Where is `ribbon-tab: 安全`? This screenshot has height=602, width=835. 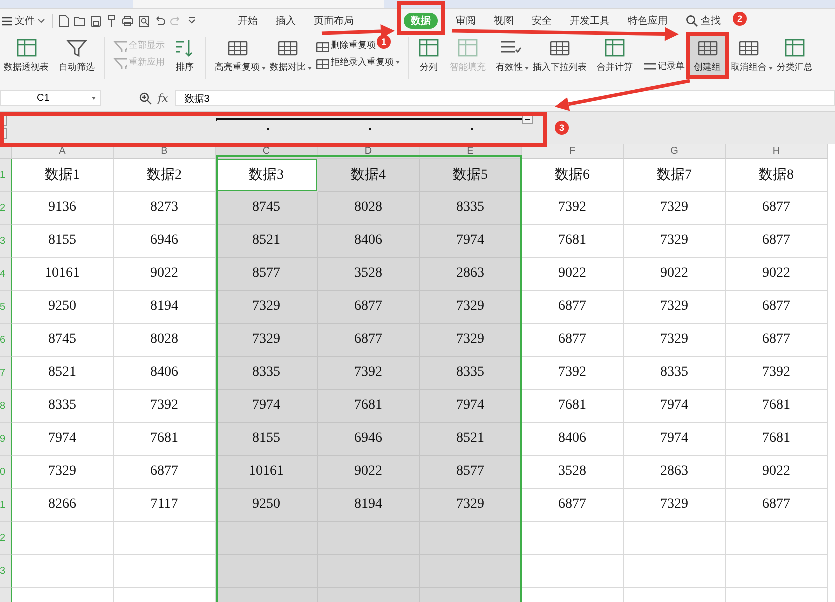
ribbon-tab: 安全 is located at coordinates (542, 21).